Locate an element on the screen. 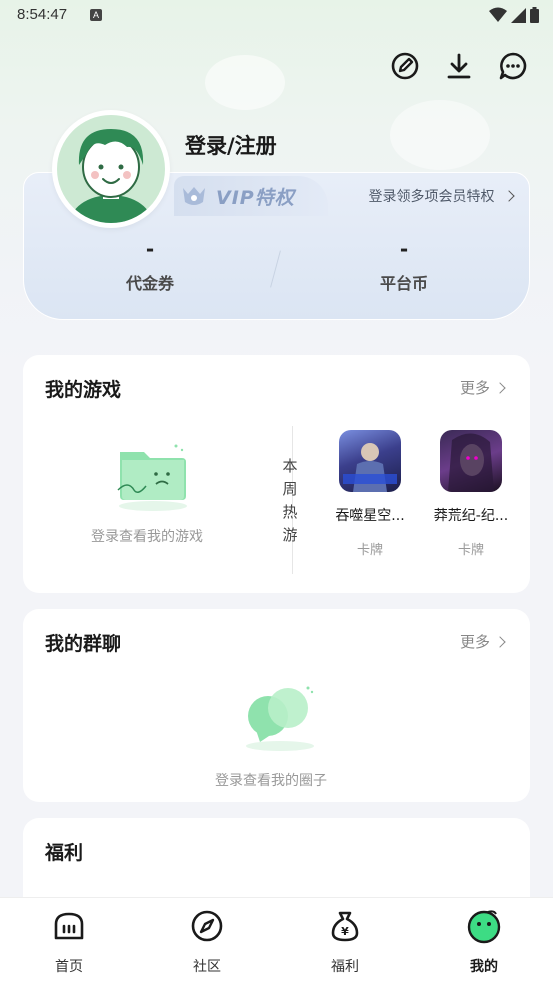  vip-badge-label: VIP特权 is located at coordinates (255, 198).